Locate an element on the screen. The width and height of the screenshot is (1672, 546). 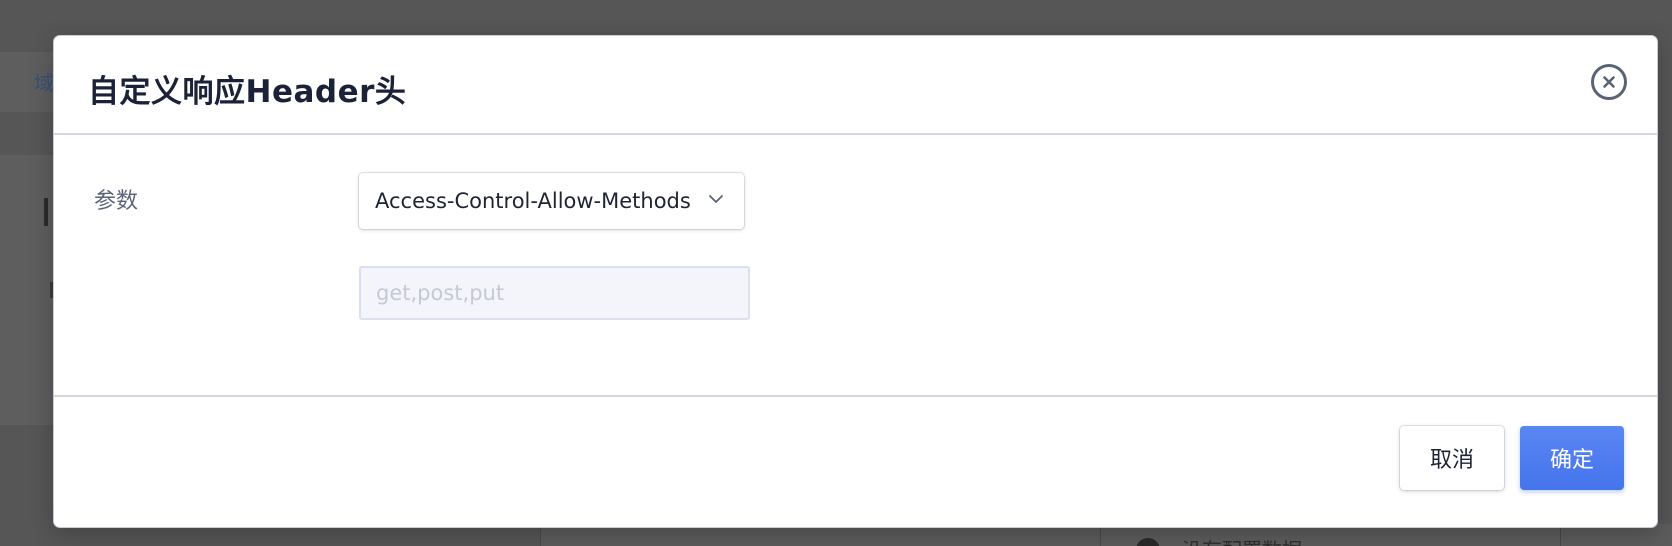
dialog-title: 自定义响应Header头 is located at coordinates (247, 92).